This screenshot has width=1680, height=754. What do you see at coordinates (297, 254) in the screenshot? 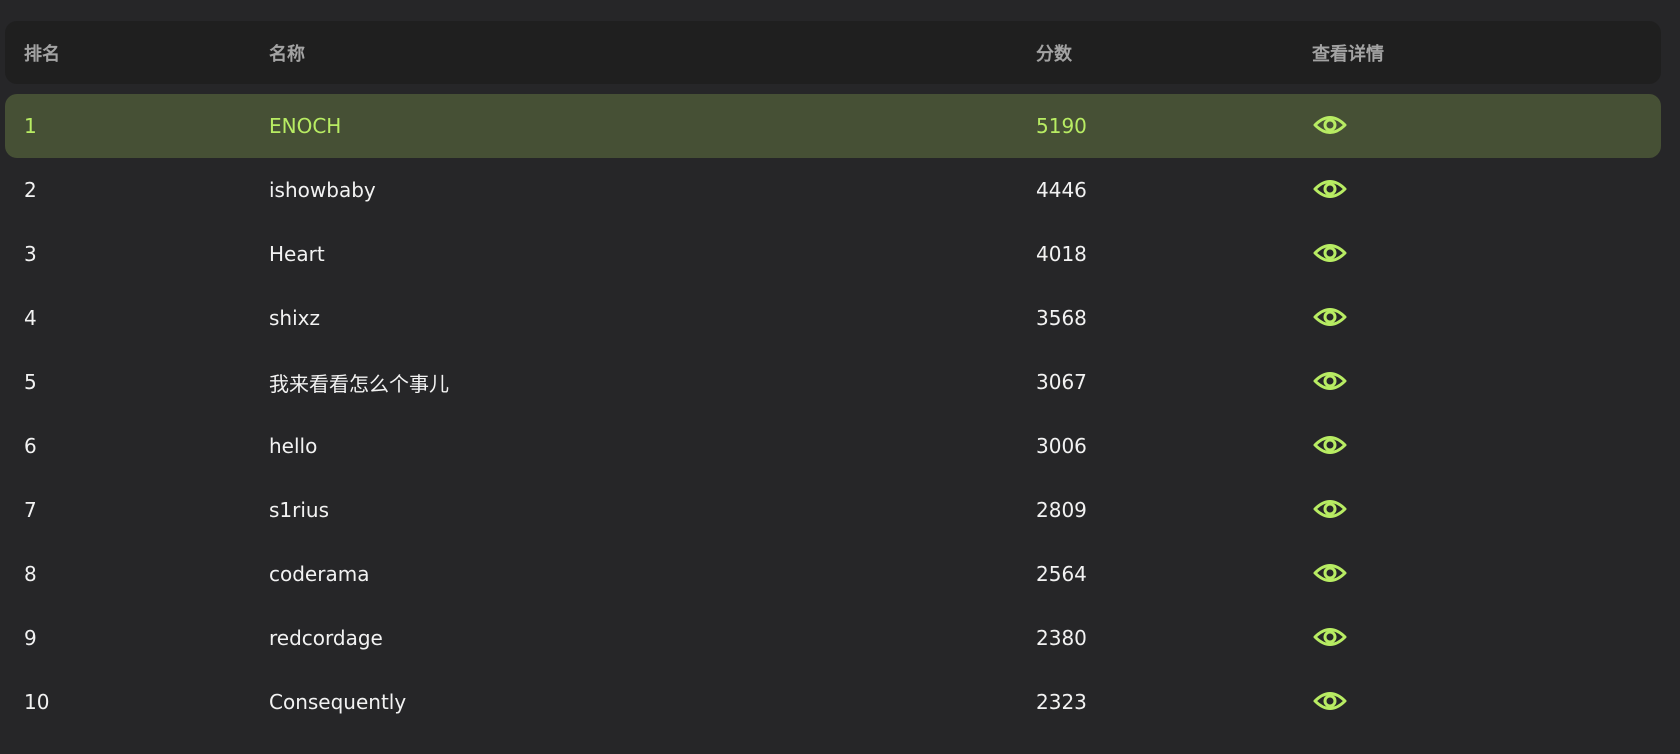
I see `name-cell: Heart` at bounding box center [297, 254].